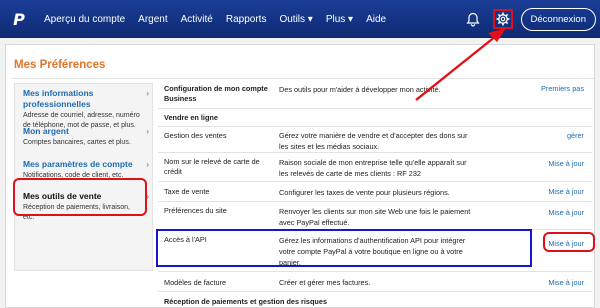 The width and height of the screenshot is (600, 308). What do you see at coordinates (460, 64) in the screenshot?
I see `annotation-arrow` at bounding box center [460, 64].